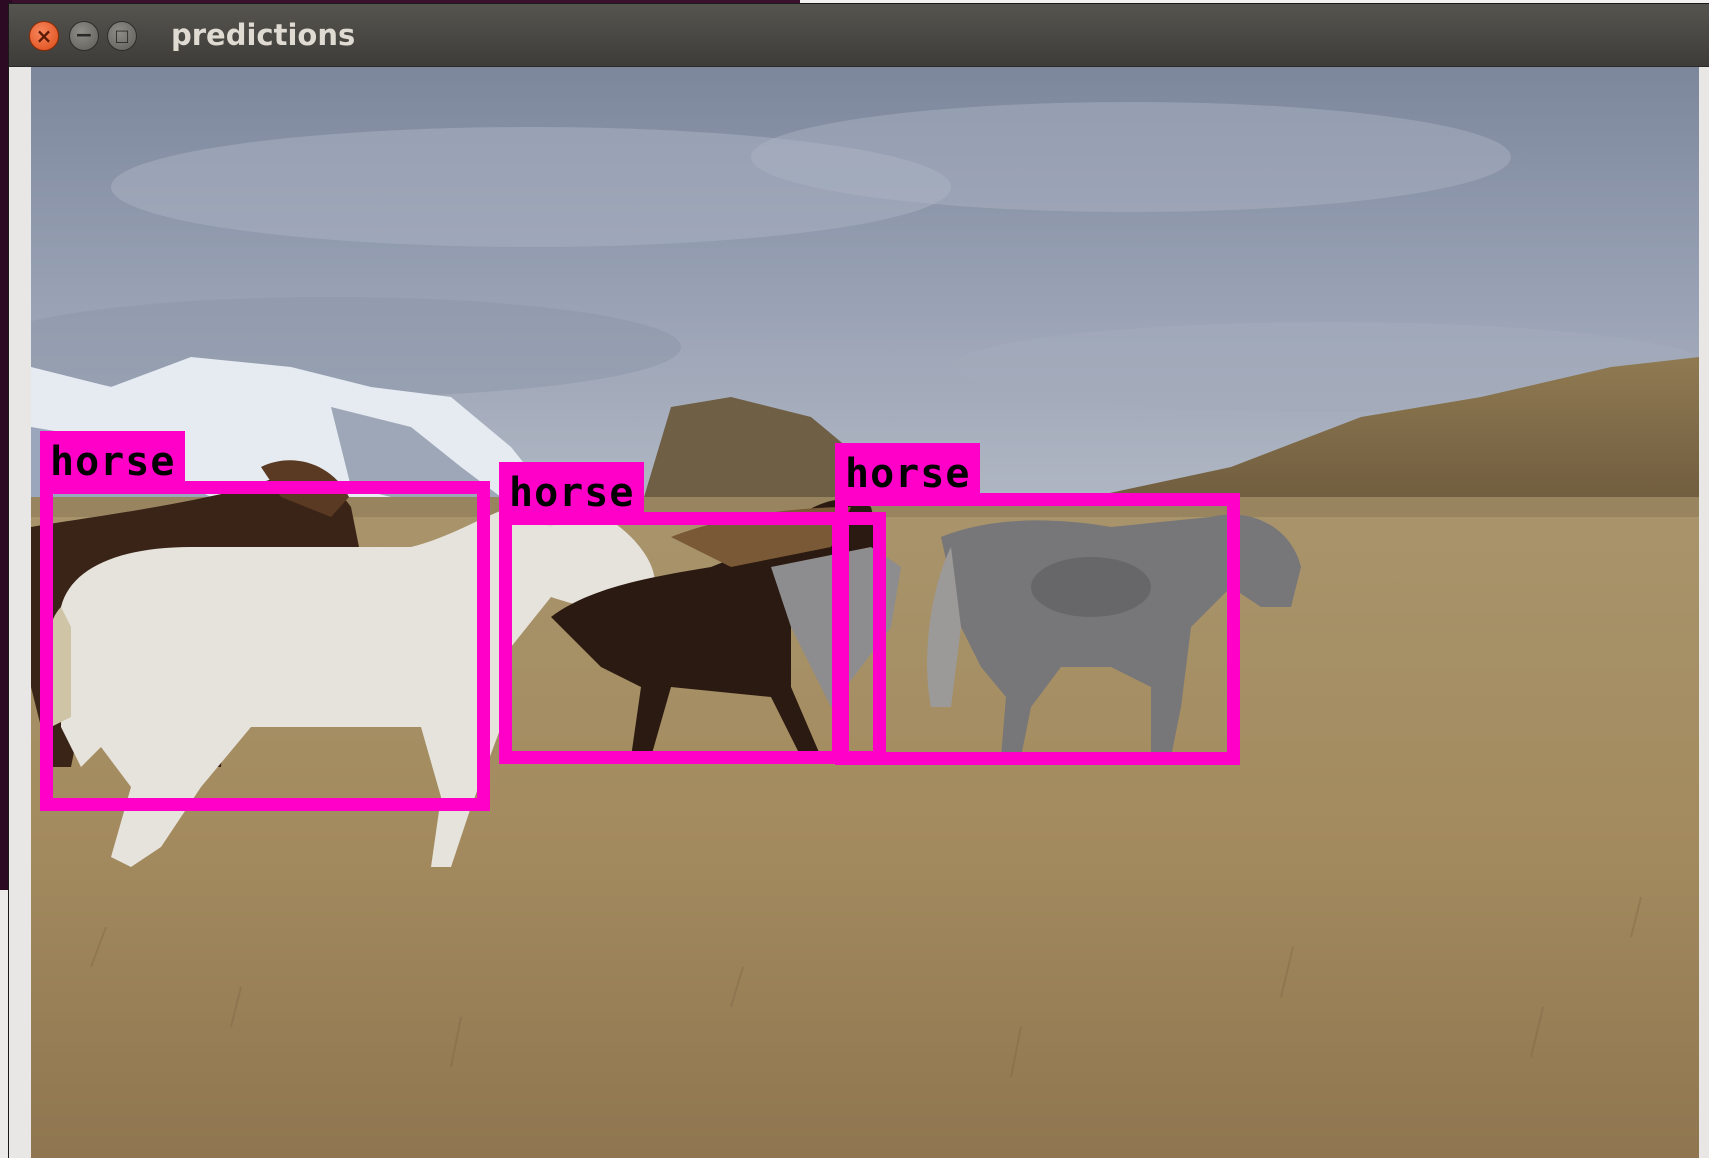 Image resolution: width=1709 pixels, height=1158 pixels. I want to click on window-titlebar: × − □ predictions, so click(859, 35).